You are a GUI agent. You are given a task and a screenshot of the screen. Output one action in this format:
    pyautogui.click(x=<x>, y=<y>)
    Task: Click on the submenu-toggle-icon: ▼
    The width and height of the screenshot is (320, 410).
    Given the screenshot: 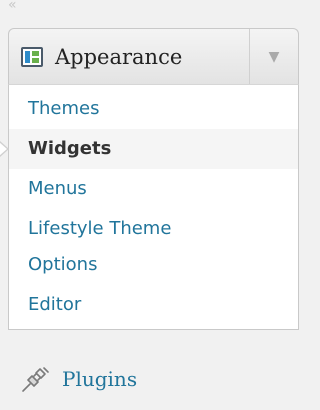 What is the action you would take?
    pyautogui.click(x=273, y=56)
    